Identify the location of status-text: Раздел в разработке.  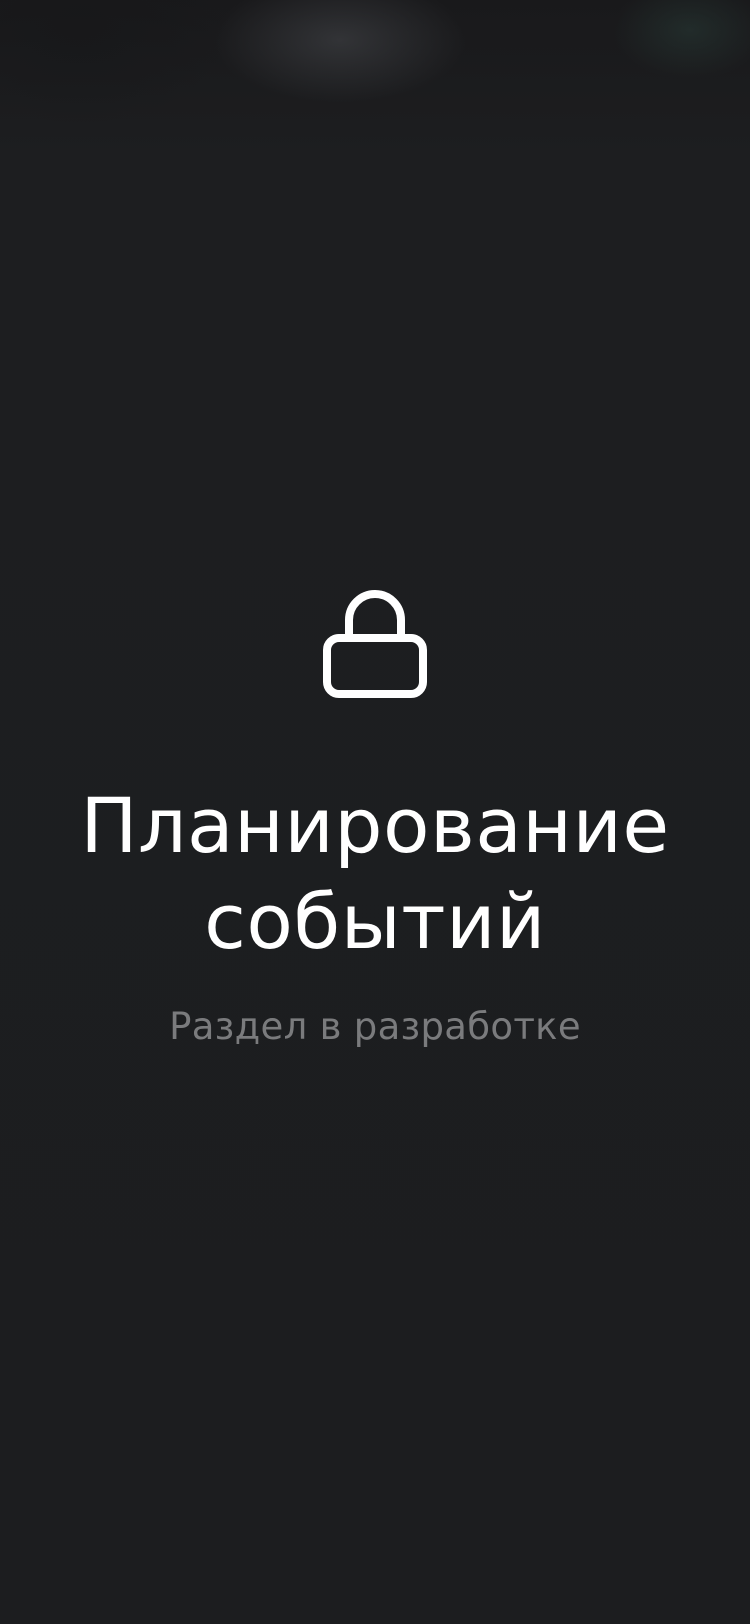
(375, 1026).